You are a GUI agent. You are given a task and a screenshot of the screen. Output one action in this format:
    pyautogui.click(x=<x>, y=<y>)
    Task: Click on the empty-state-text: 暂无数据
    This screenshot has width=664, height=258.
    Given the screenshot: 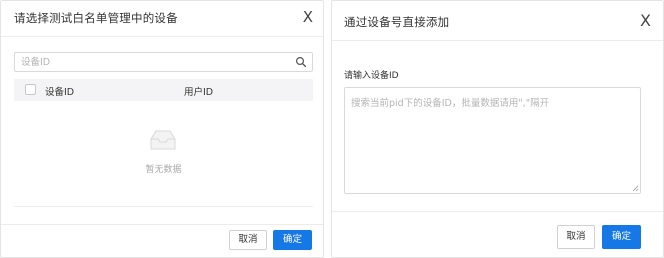 What is the action you would take?
    pyautogui.click(x=163, y=170)
    